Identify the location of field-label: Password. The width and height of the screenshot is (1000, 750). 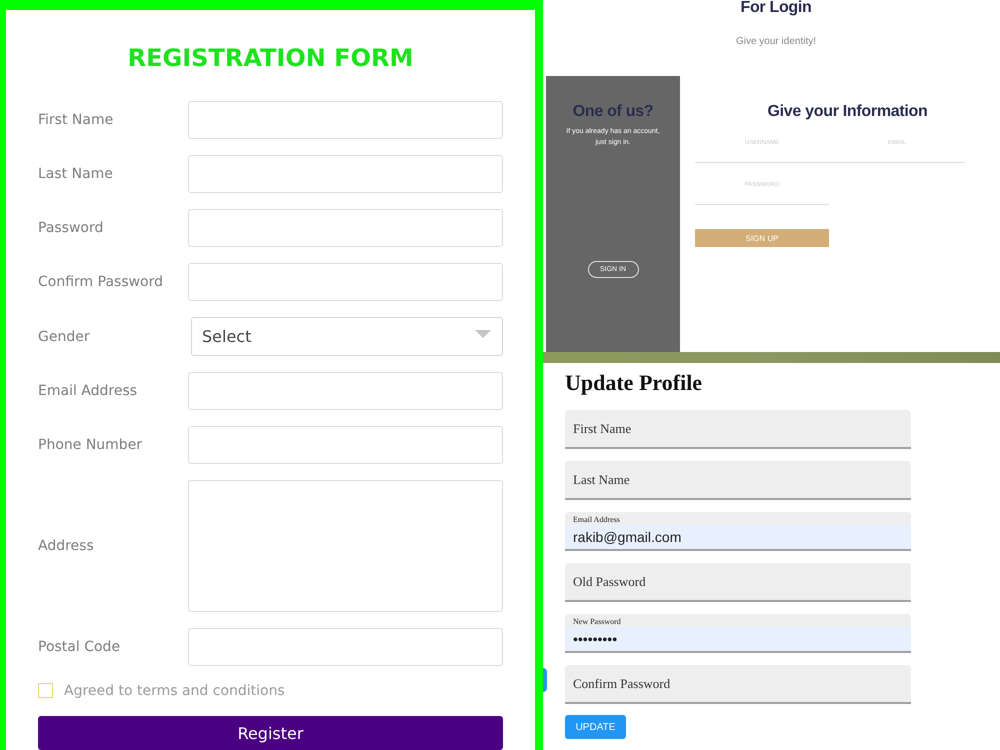
(71, 228).